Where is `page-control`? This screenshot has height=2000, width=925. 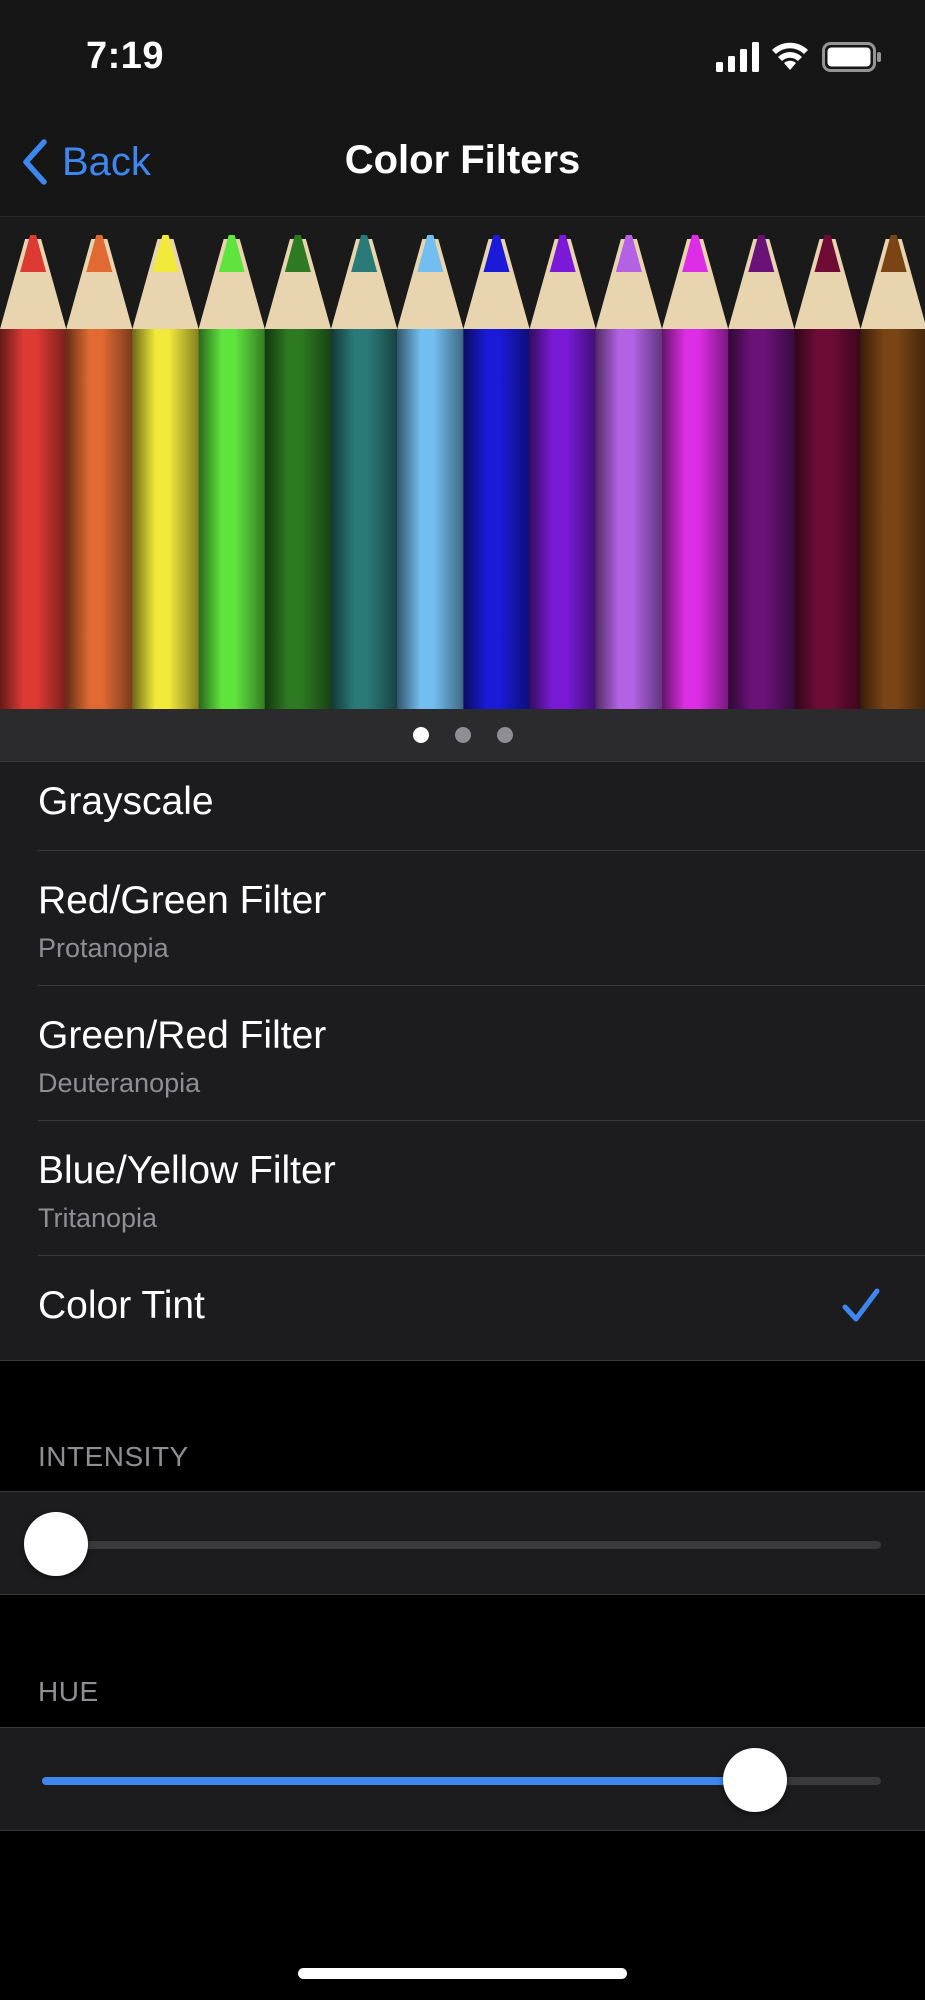 page-control is located at coordinates (462, 735).